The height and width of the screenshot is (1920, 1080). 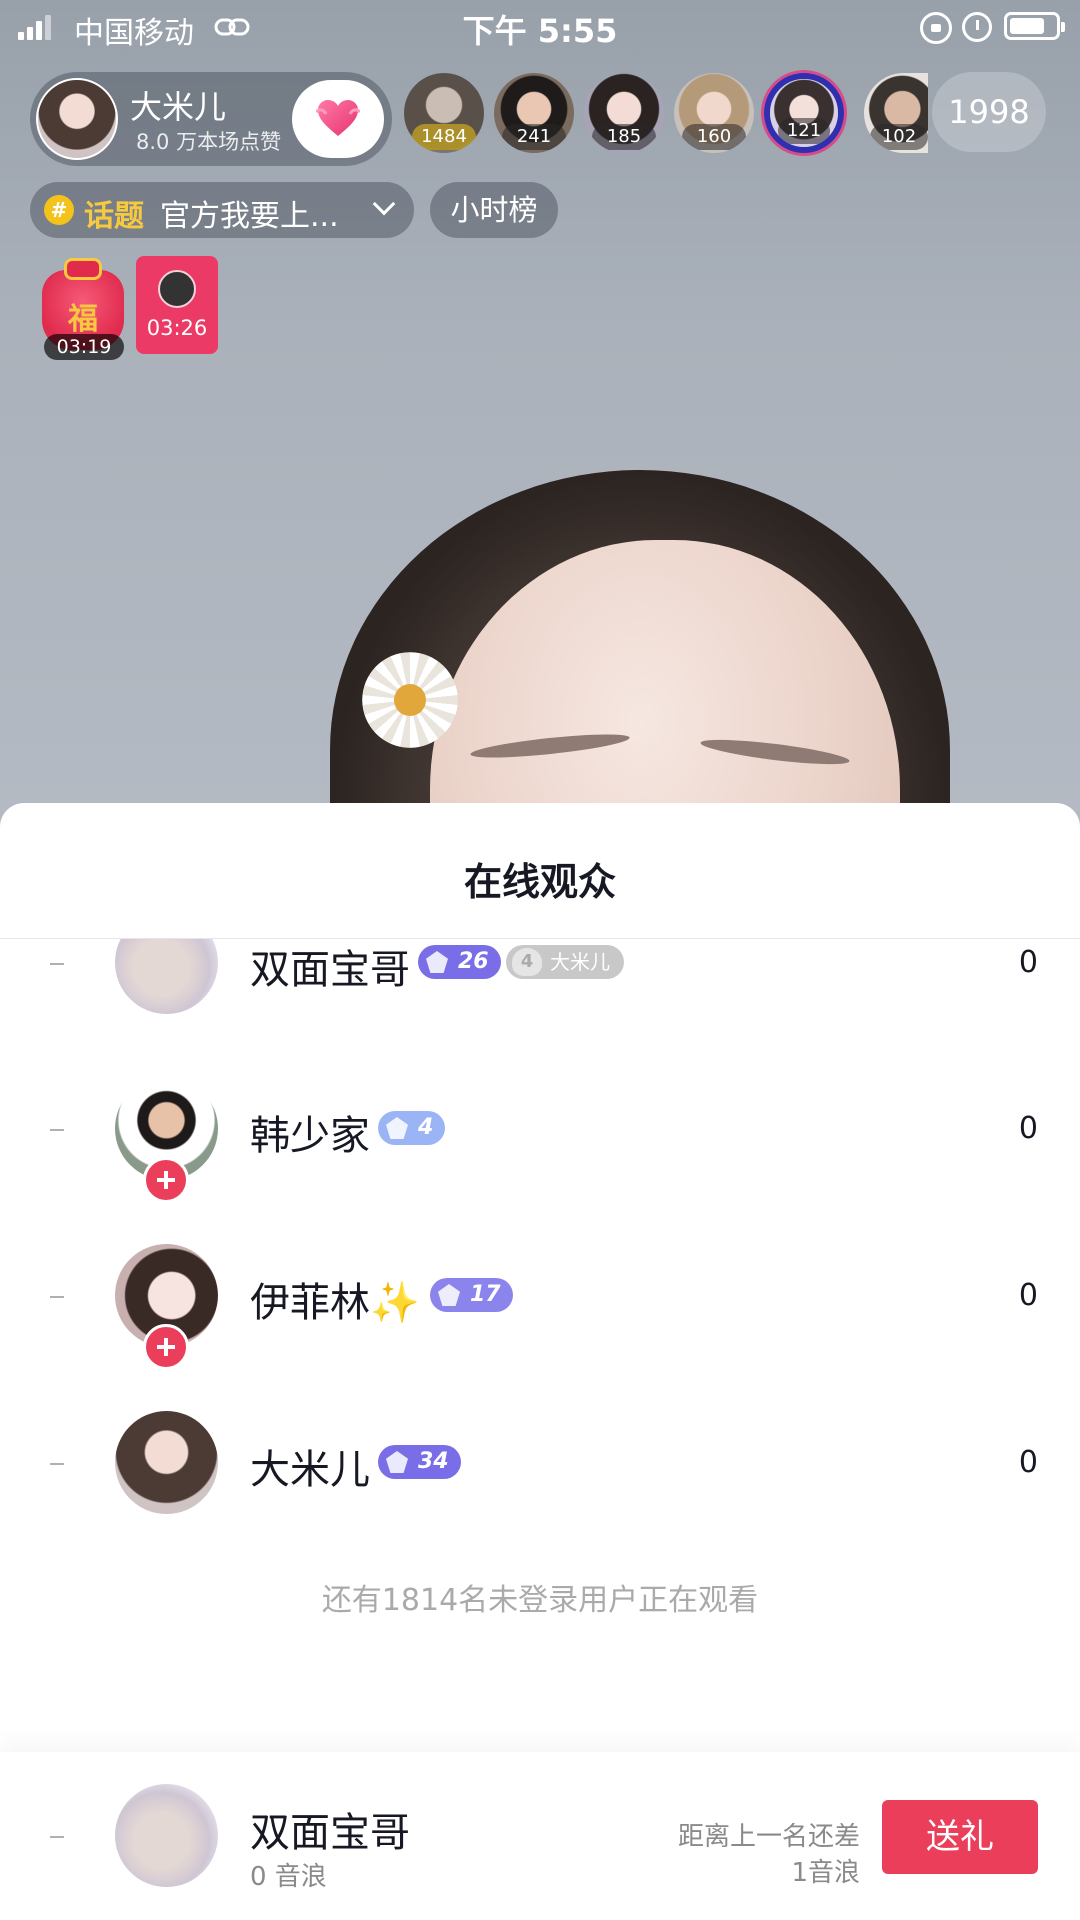 What do you see at coordinates (209, 142) in the screenshot?
I see `host-likes: 8.0 万本场点赞` at bounding box center [209, 142].